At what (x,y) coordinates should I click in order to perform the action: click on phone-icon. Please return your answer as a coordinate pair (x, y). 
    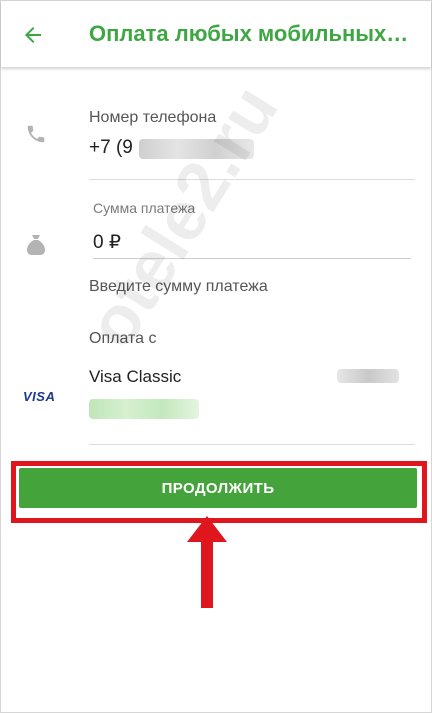
    Looking at the image, I should click on (36, 134).